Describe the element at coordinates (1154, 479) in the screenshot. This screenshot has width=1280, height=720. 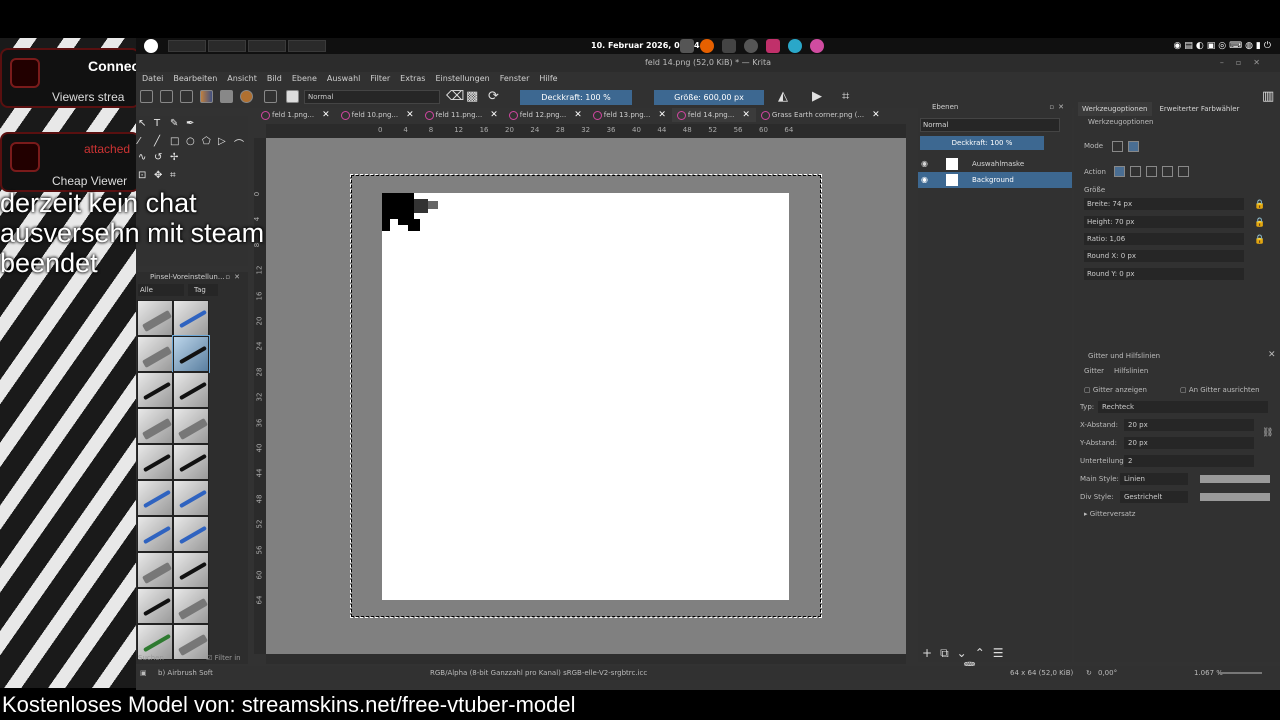
I see `main-style-select: Linien` at that location.